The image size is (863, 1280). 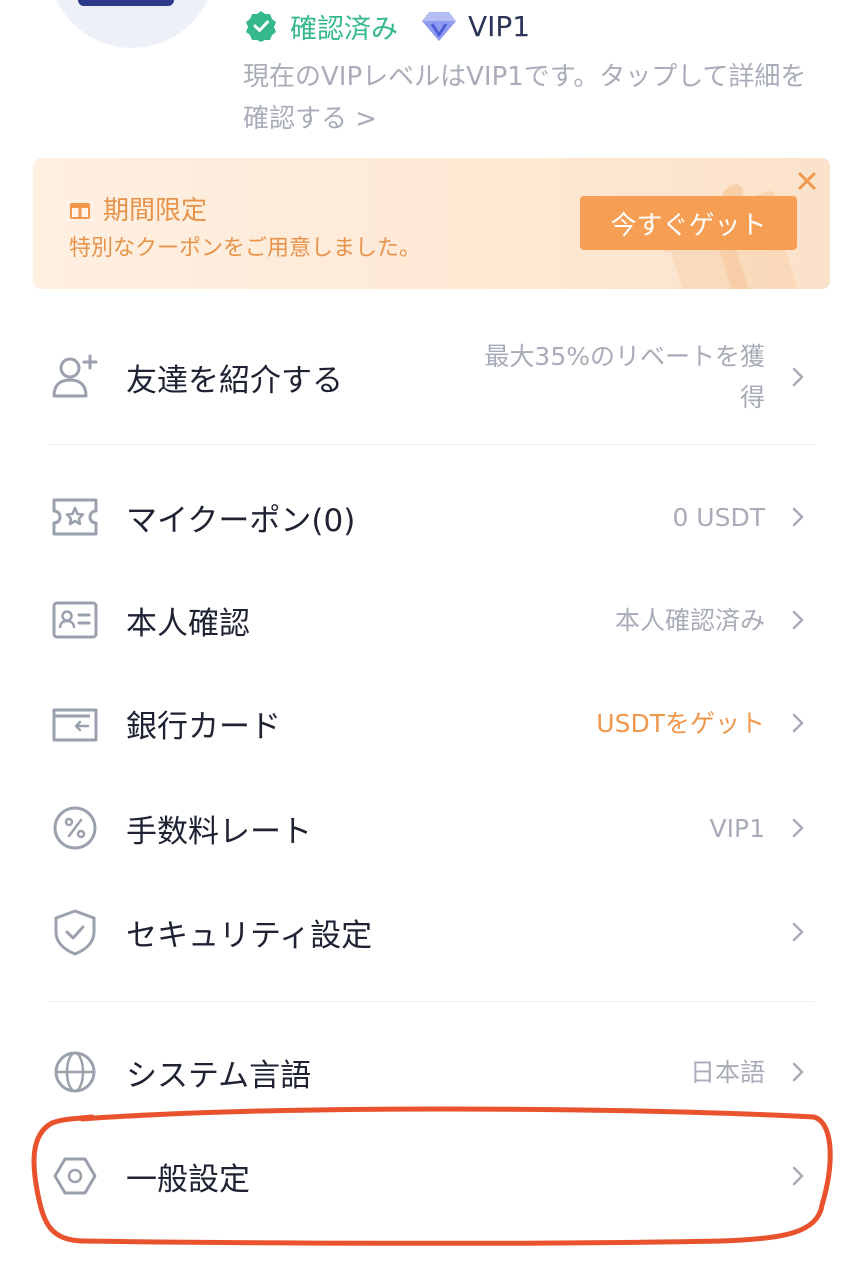 What do you see at coordinates (126, 3) in the screenshot?
I see `avatar-image` at bounding box center [126, 3].